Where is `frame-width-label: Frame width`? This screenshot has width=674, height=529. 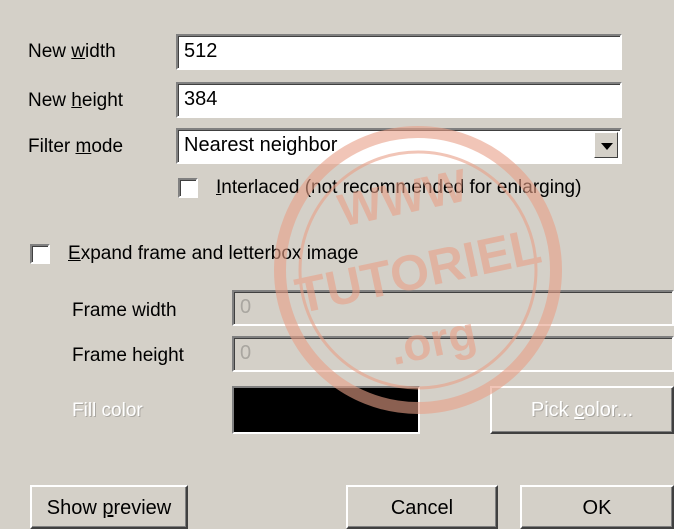 frame-width-label: Frame width is located at coordinates (124, 310).